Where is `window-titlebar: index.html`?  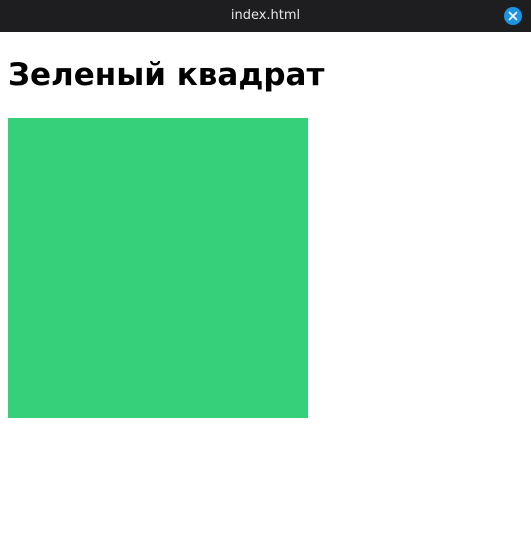 window-titlebar: index.html is located at coordinates (265, 16).